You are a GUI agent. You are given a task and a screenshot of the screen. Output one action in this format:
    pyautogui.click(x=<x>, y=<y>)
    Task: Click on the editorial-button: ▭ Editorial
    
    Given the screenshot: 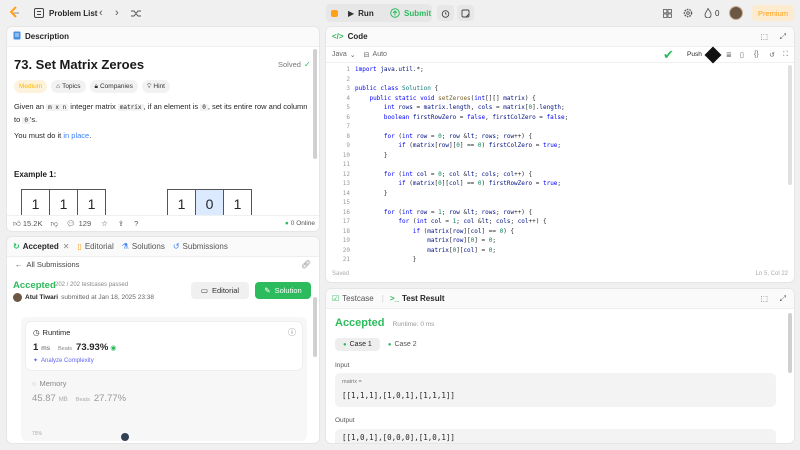 What is the action you would take?
    pyautogui.click(x=220, y=290)
    